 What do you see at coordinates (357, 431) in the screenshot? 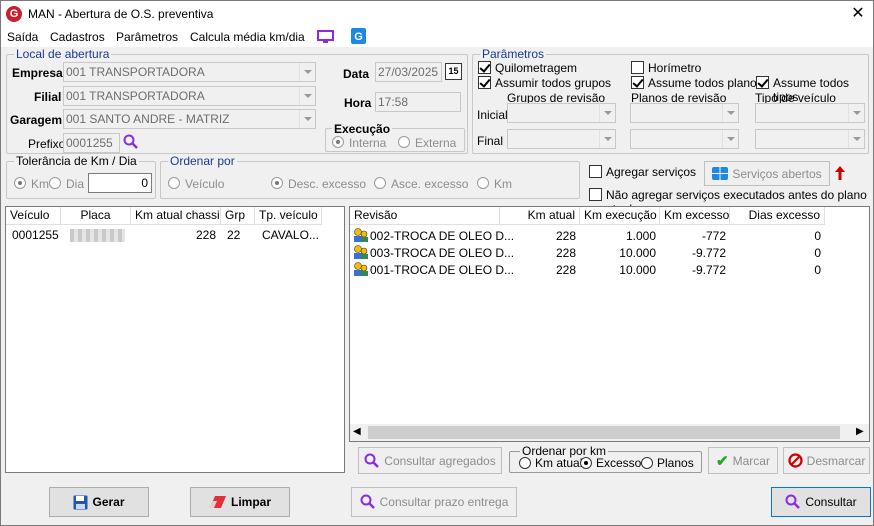
I see `scroll-left-icon: ◀` at bounding box center [357, 431].